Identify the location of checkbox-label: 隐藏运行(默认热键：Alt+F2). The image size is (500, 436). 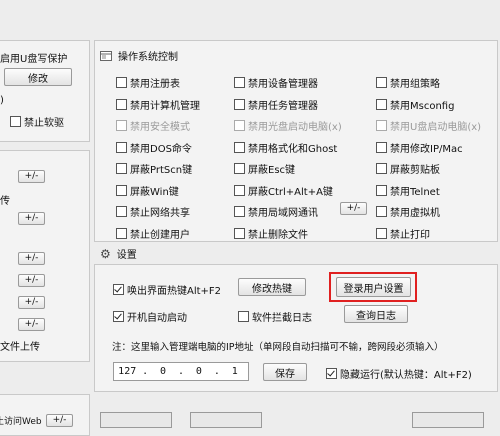
(406, 375).